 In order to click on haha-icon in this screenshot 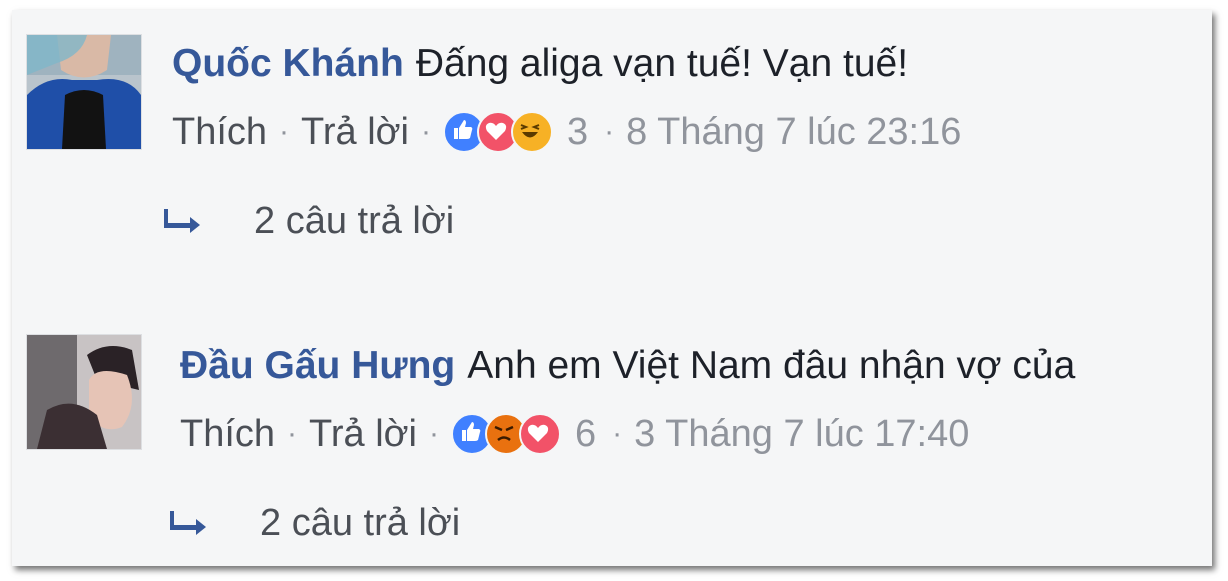, I will do `click(532, 132)`.